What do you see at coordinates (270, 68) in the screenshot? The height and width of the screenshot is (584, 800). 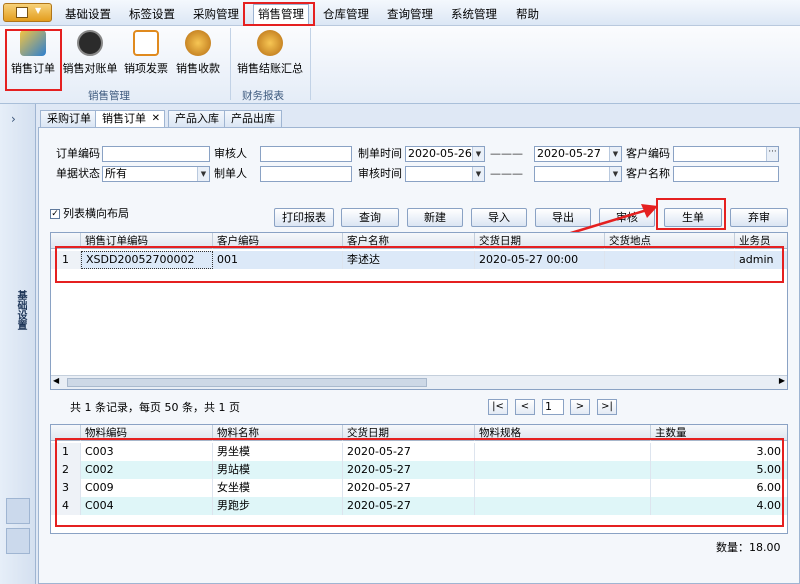 I see `sales-settlement-summary-label: 销售结账汇总` at bounding box center [270, 68].